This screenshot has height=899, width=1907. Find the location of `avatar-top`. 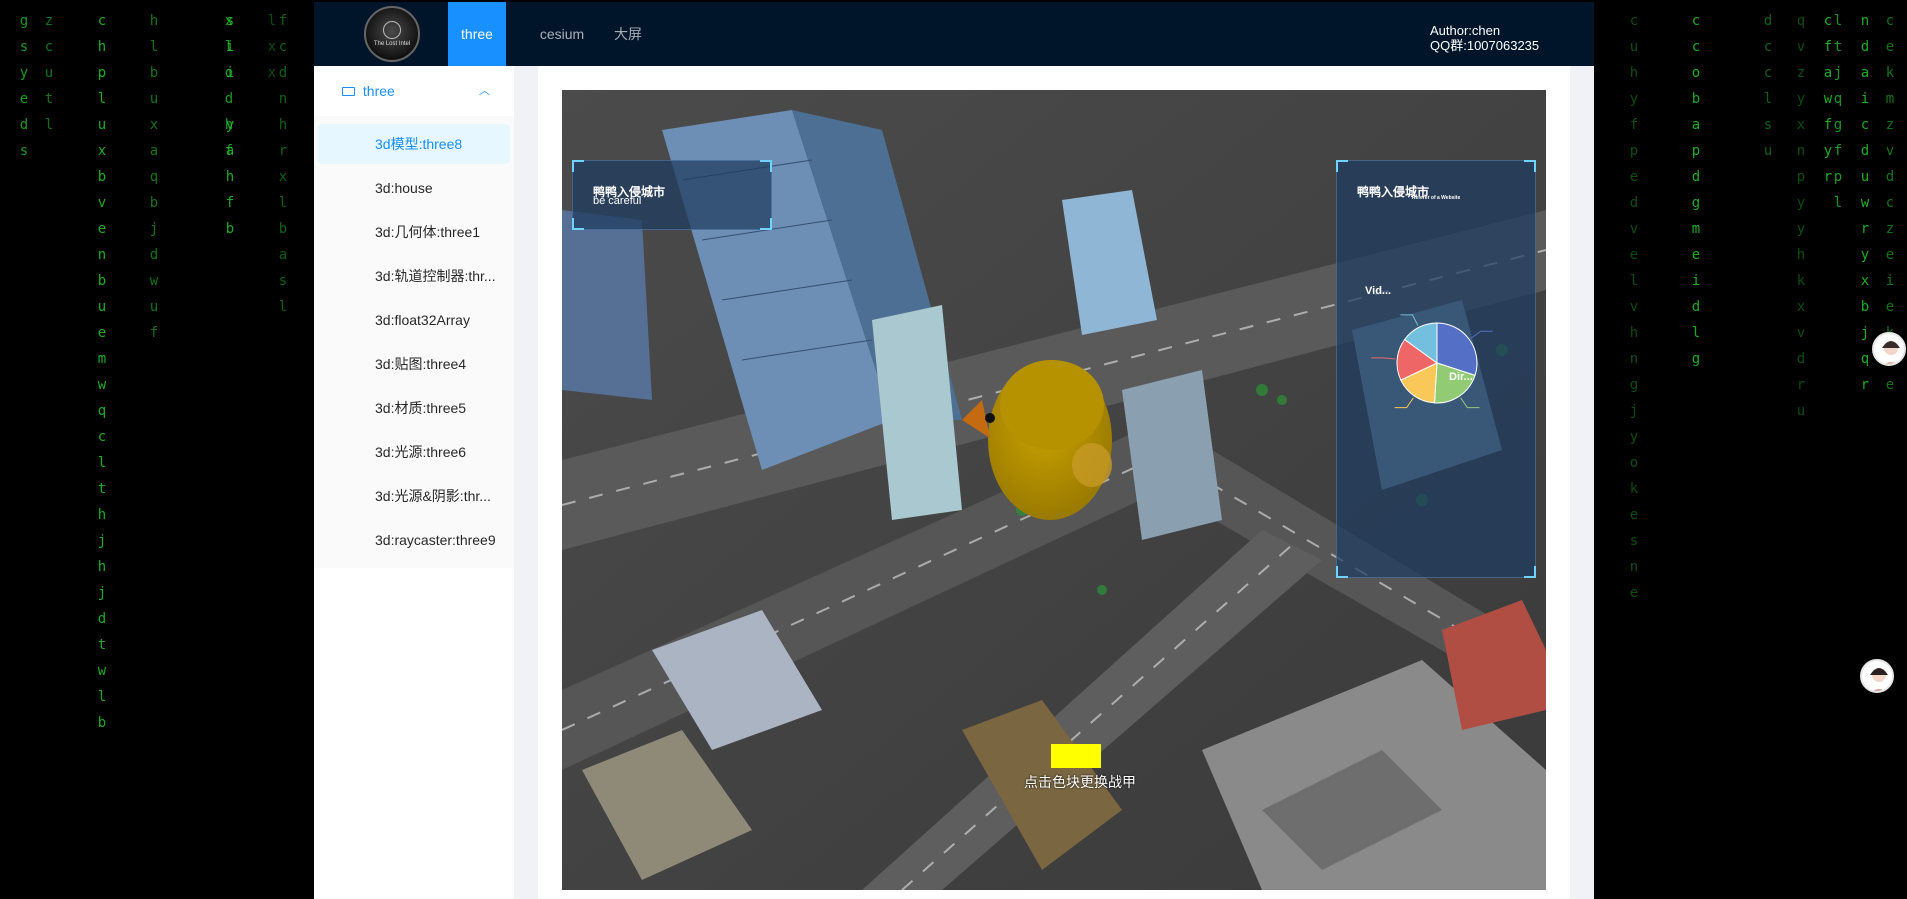

avatar-top is located at coordinates (1889, 349).